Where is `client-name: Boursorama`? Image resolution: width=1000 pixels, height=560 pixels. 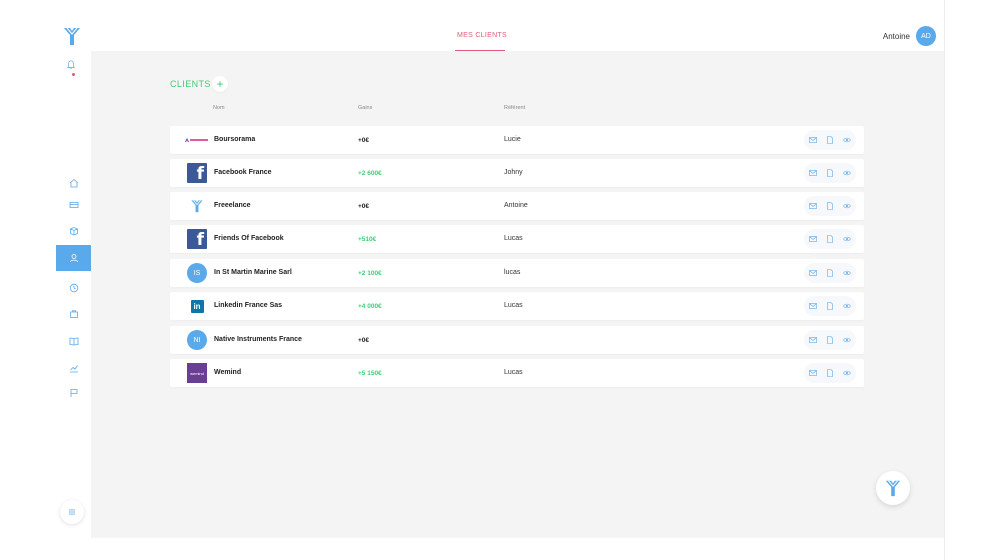 client-name: Boursorama is located at coordinates (234, 139).